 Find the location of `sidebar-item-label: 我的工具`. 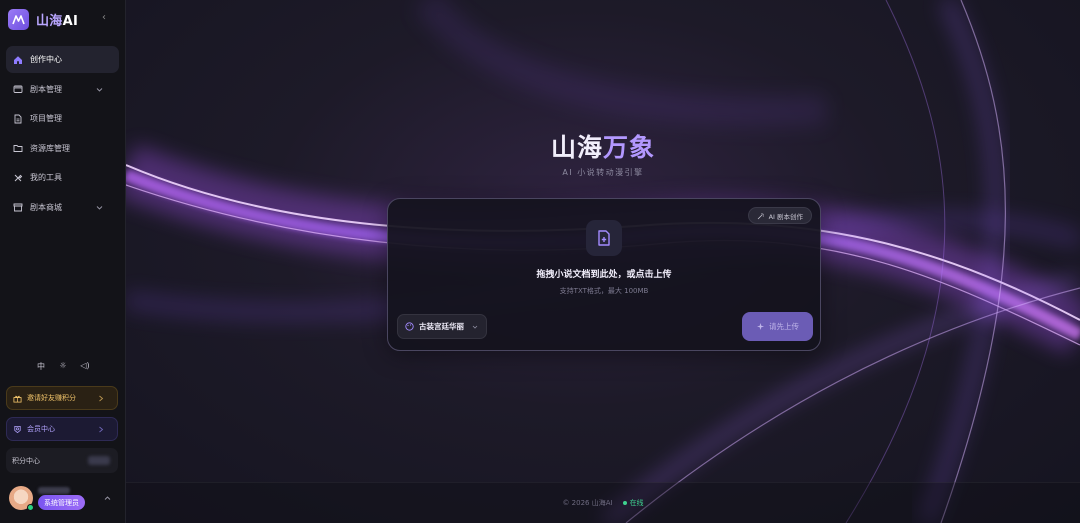

sidebar-item-label: 我的工具 is located at coordinates (46, 177).